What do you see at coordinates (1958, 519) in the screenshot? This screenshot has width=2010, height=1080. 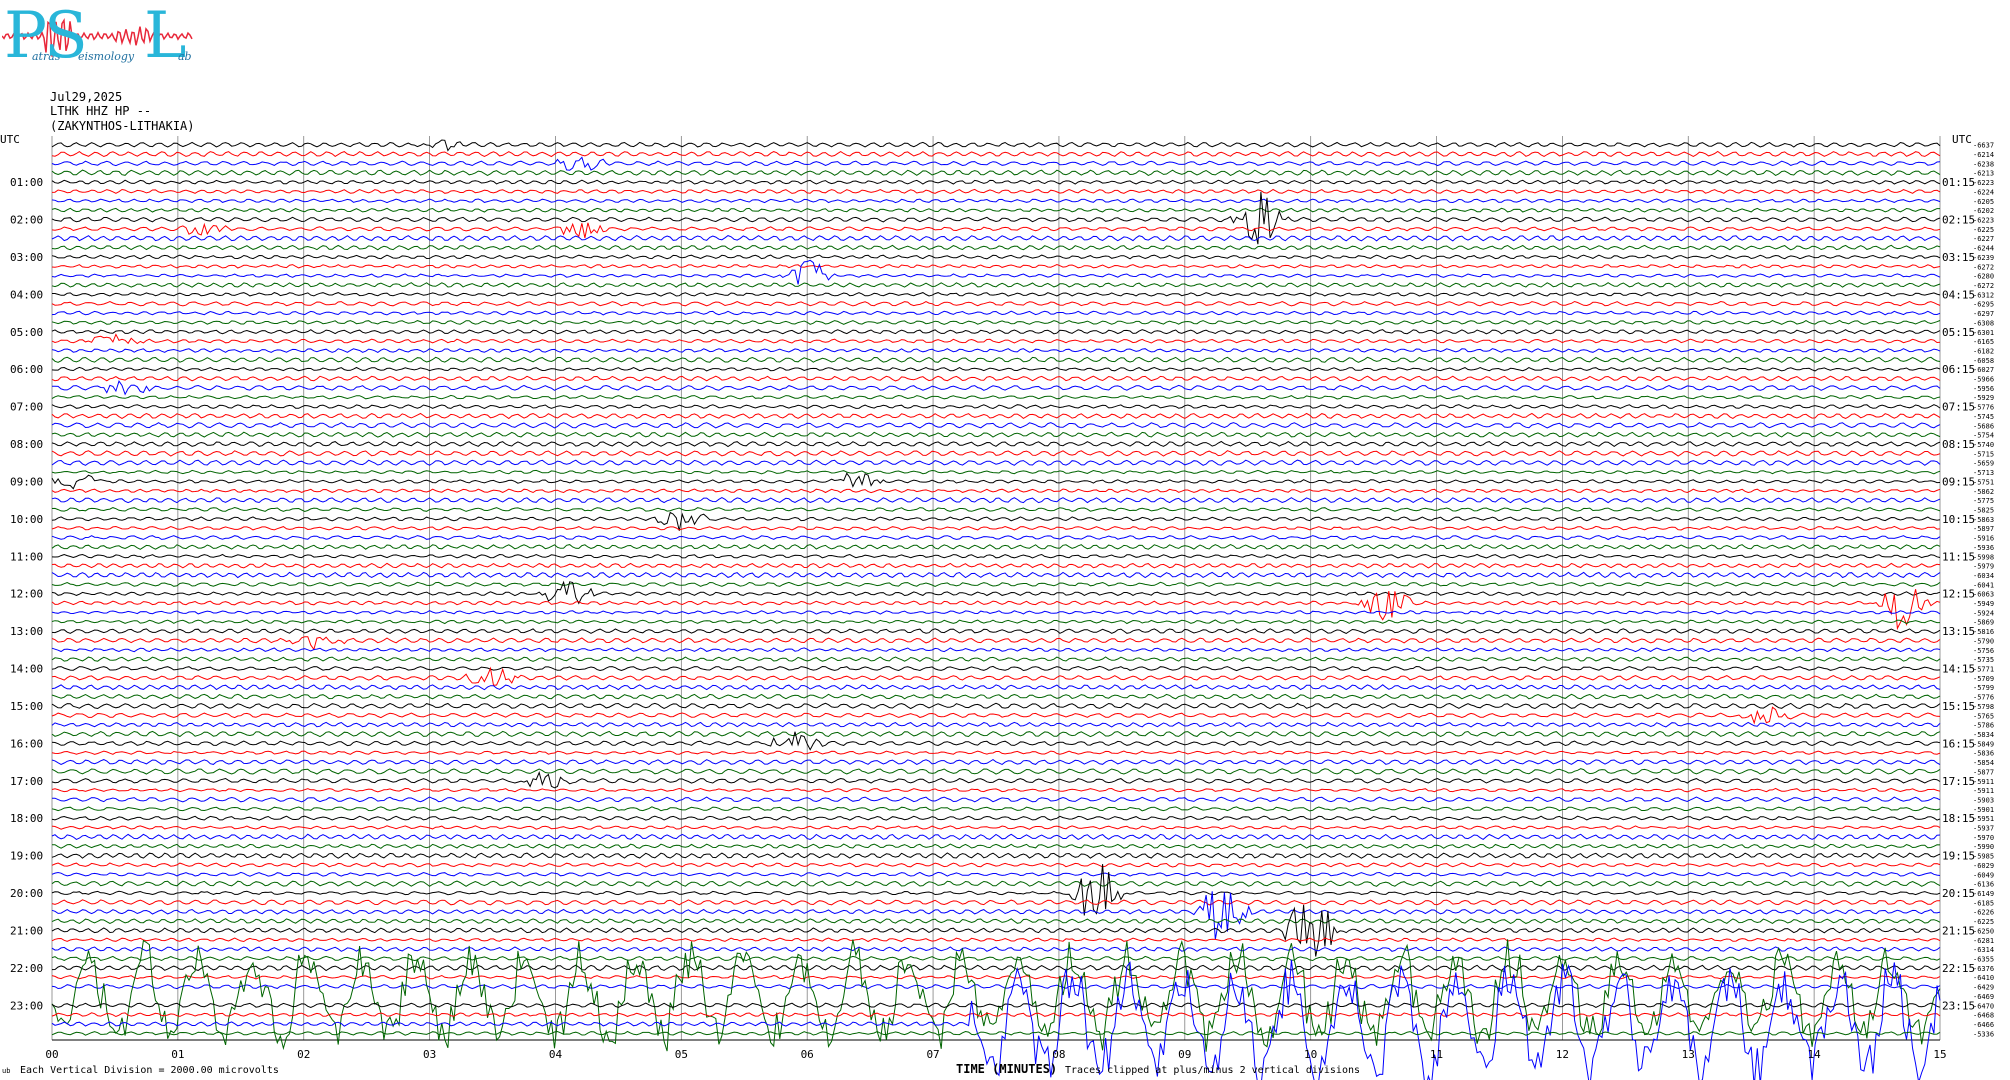 I see `right-hour-label: 10:15` at bounding box center [1958, 519].